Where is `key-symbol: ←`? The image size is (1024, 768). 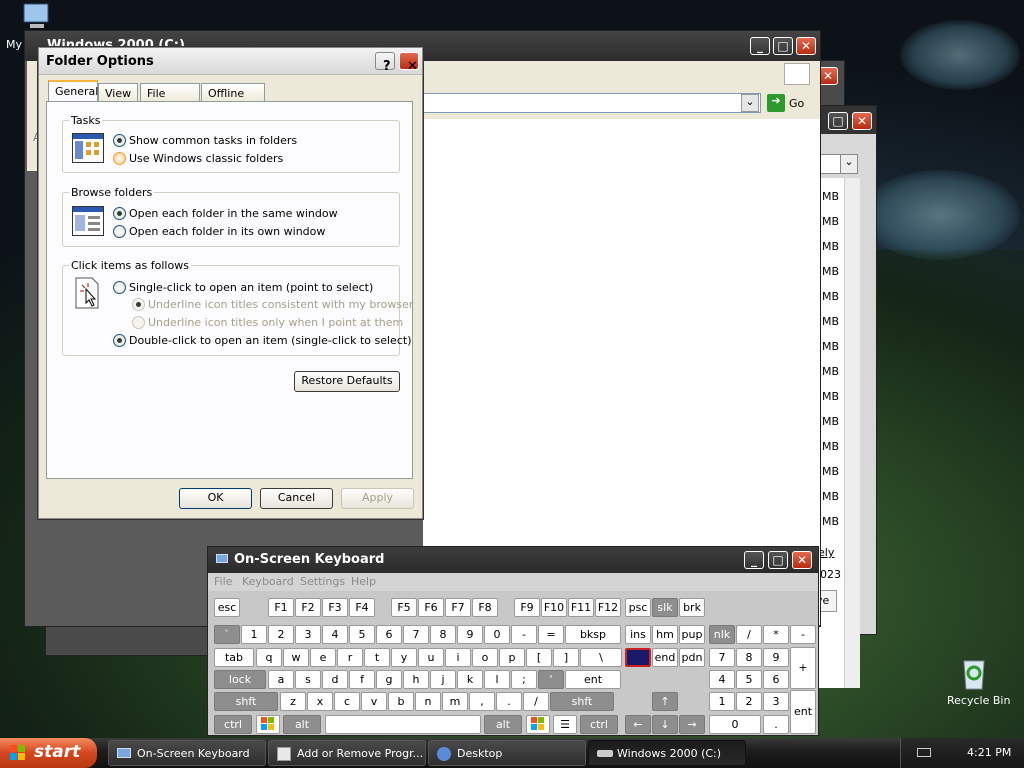 key-symbol: ← is located at coordinates (638, 724).